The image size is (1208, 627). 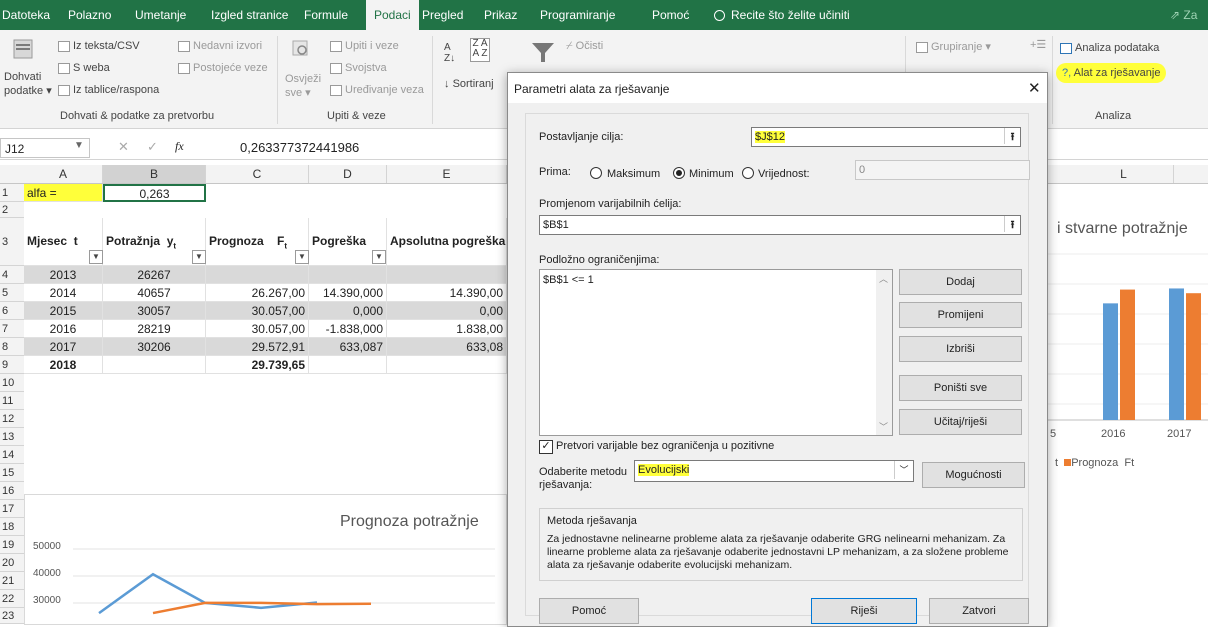 I want to click on table-cell: 2014, so click(x=63, y=293).